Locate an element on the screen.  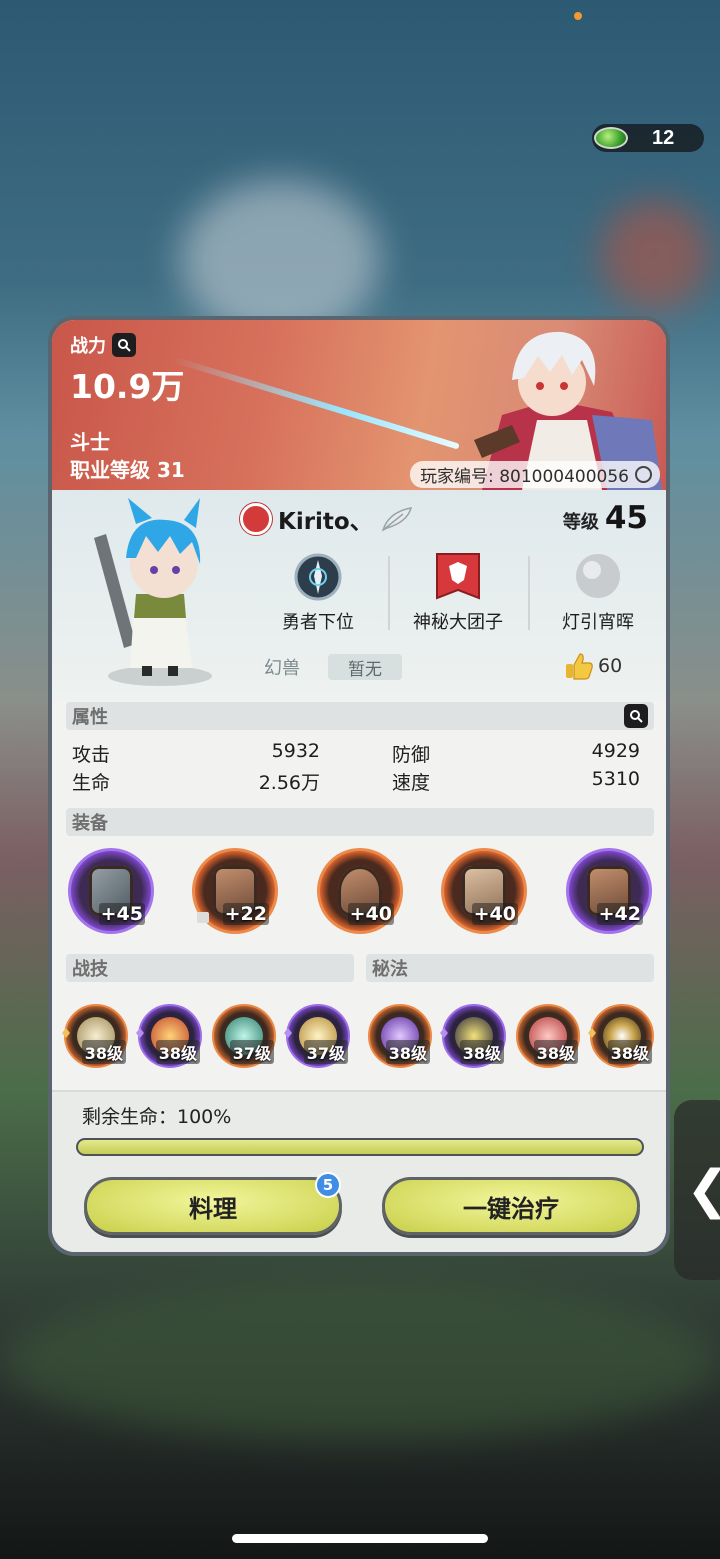
heal-all-button-label: 一键治疗 is located at coordinates (511, 1208).